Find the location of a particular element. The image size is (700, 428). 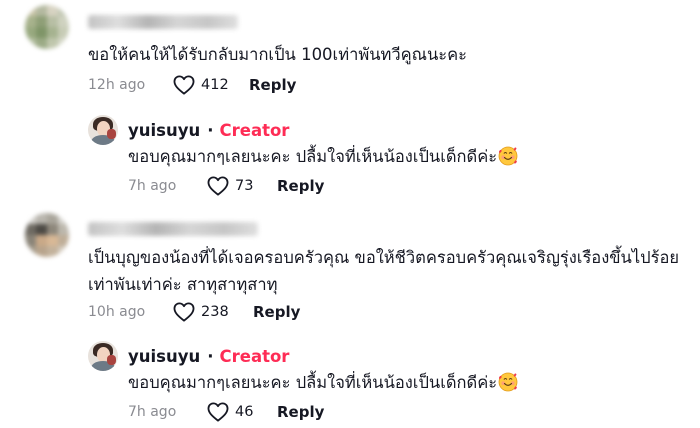

like-button: 412 is located at coordinates (201, 85).